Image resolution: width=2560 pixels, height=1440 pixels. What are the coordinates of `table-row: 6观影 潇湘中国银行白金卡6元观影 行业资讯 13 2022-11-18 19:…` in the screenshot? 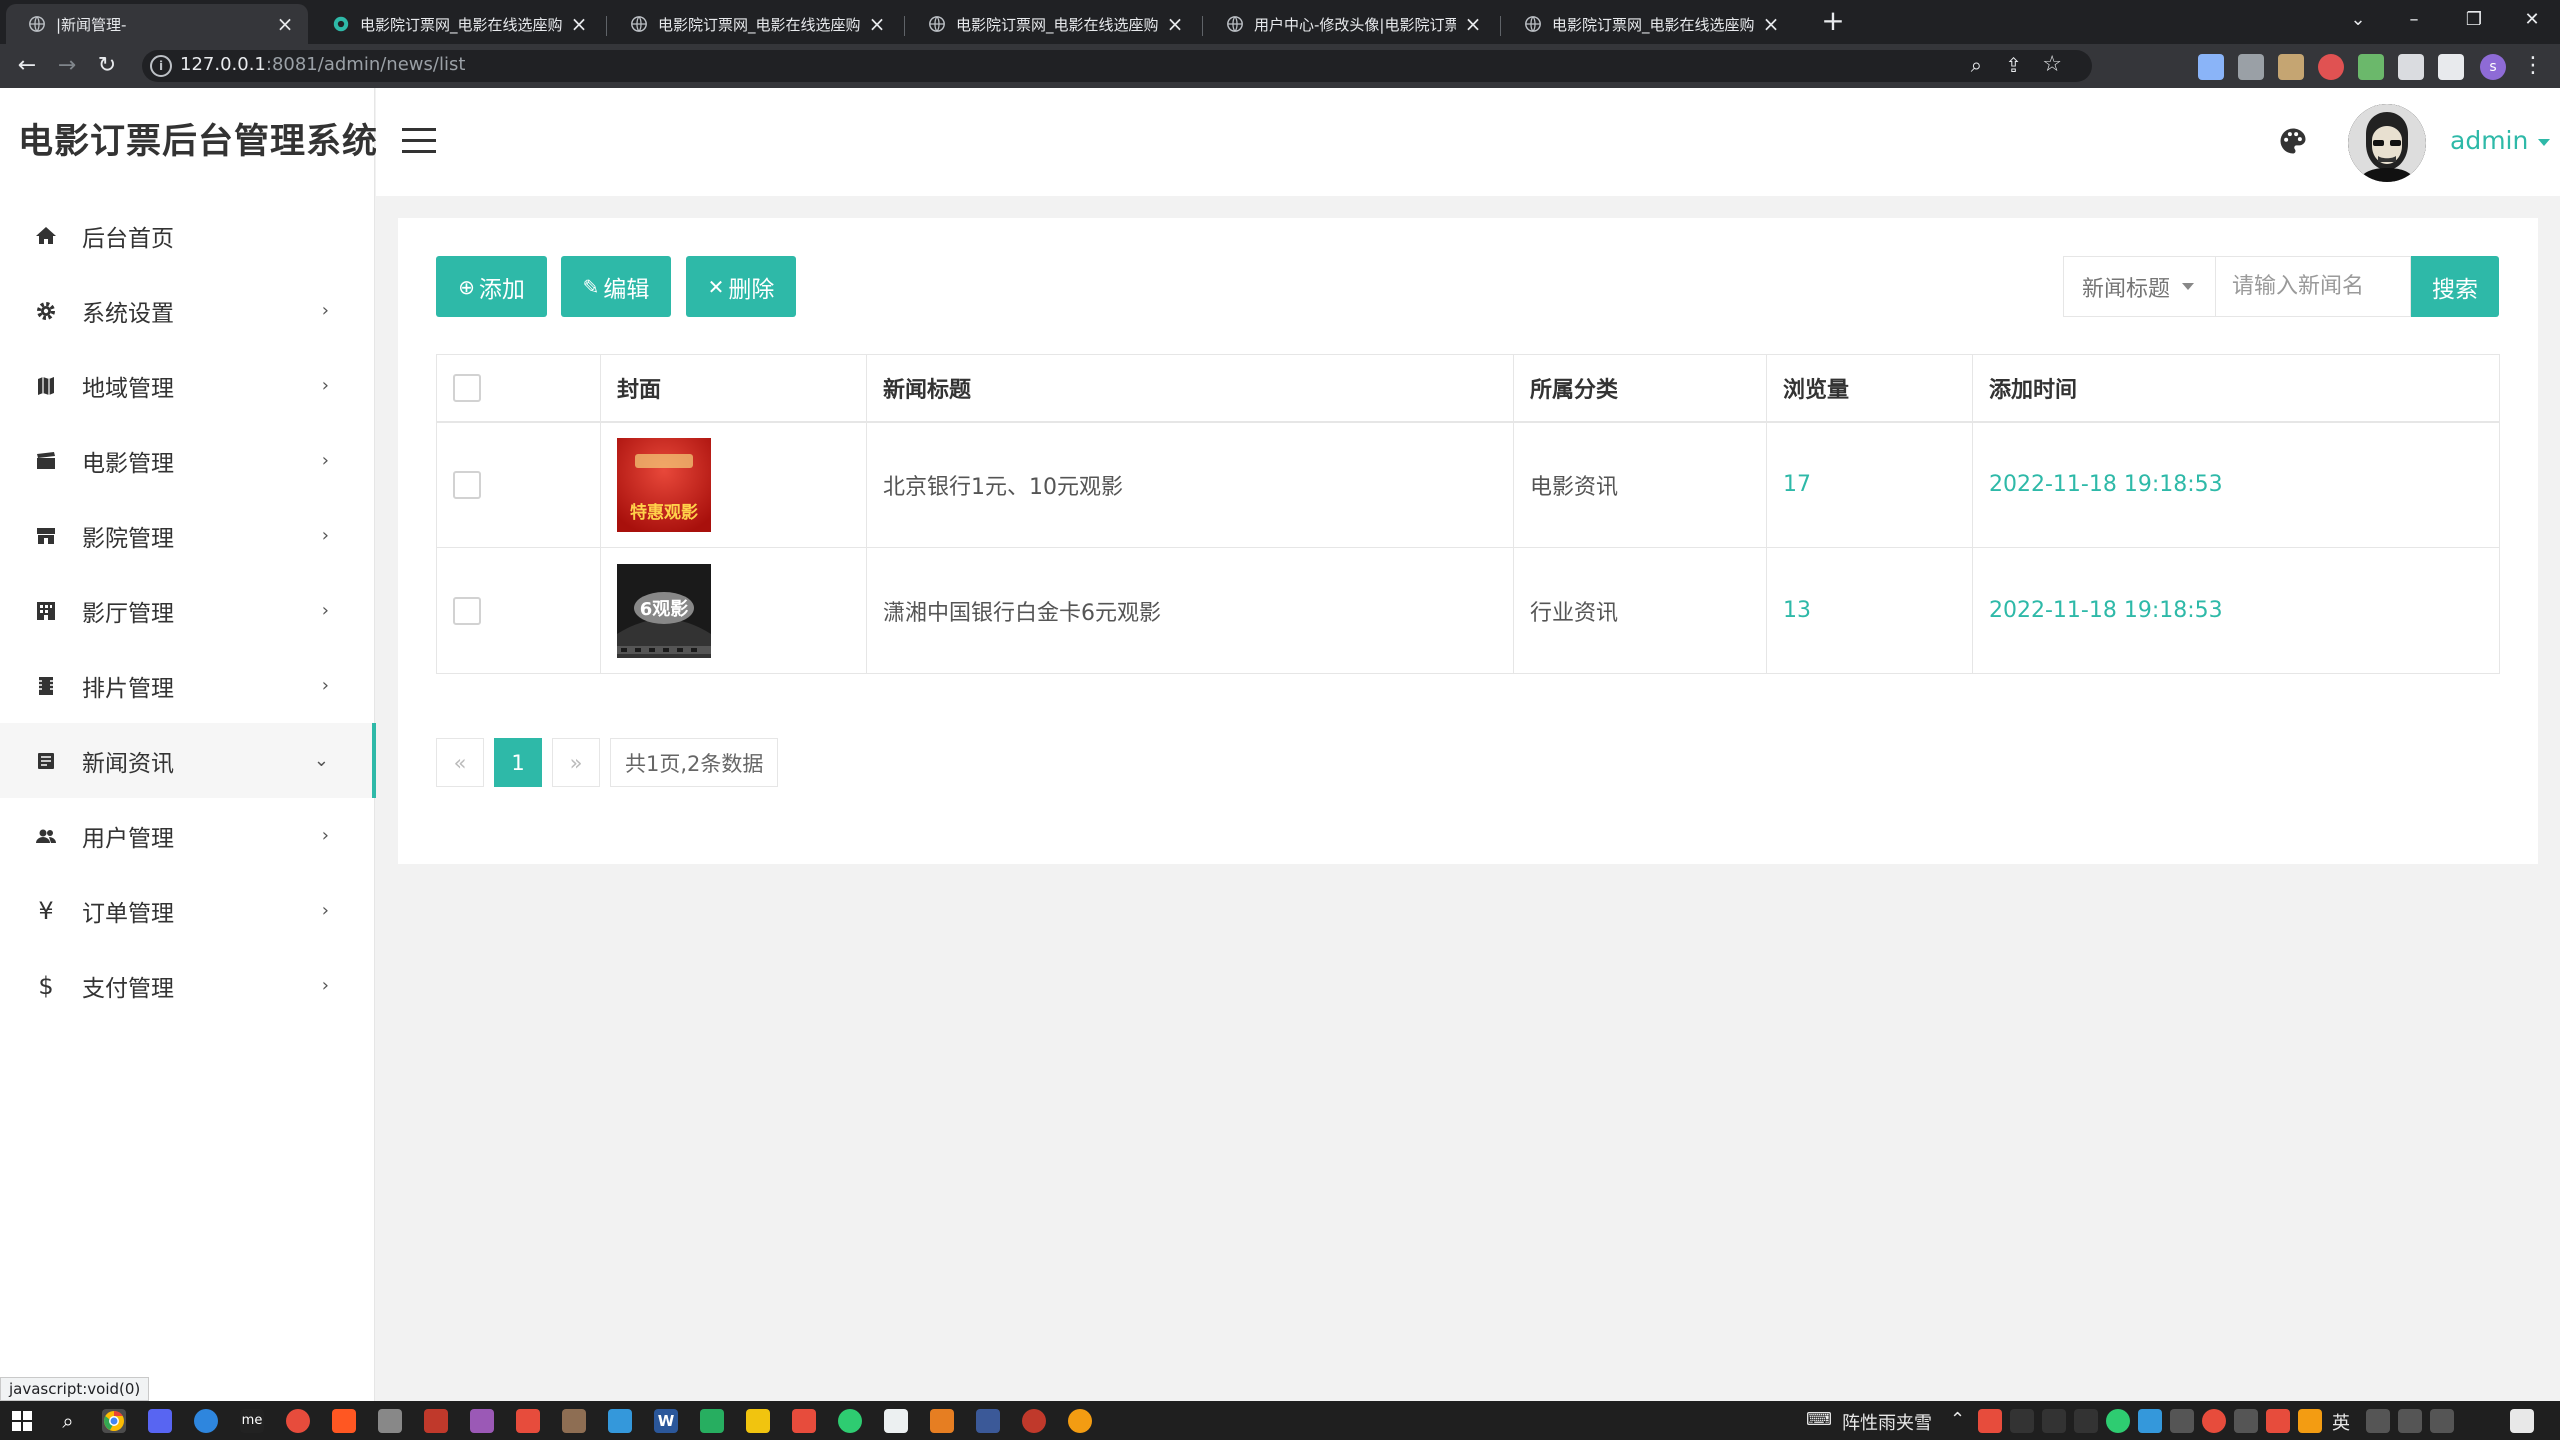 It's located at (1468, 610).